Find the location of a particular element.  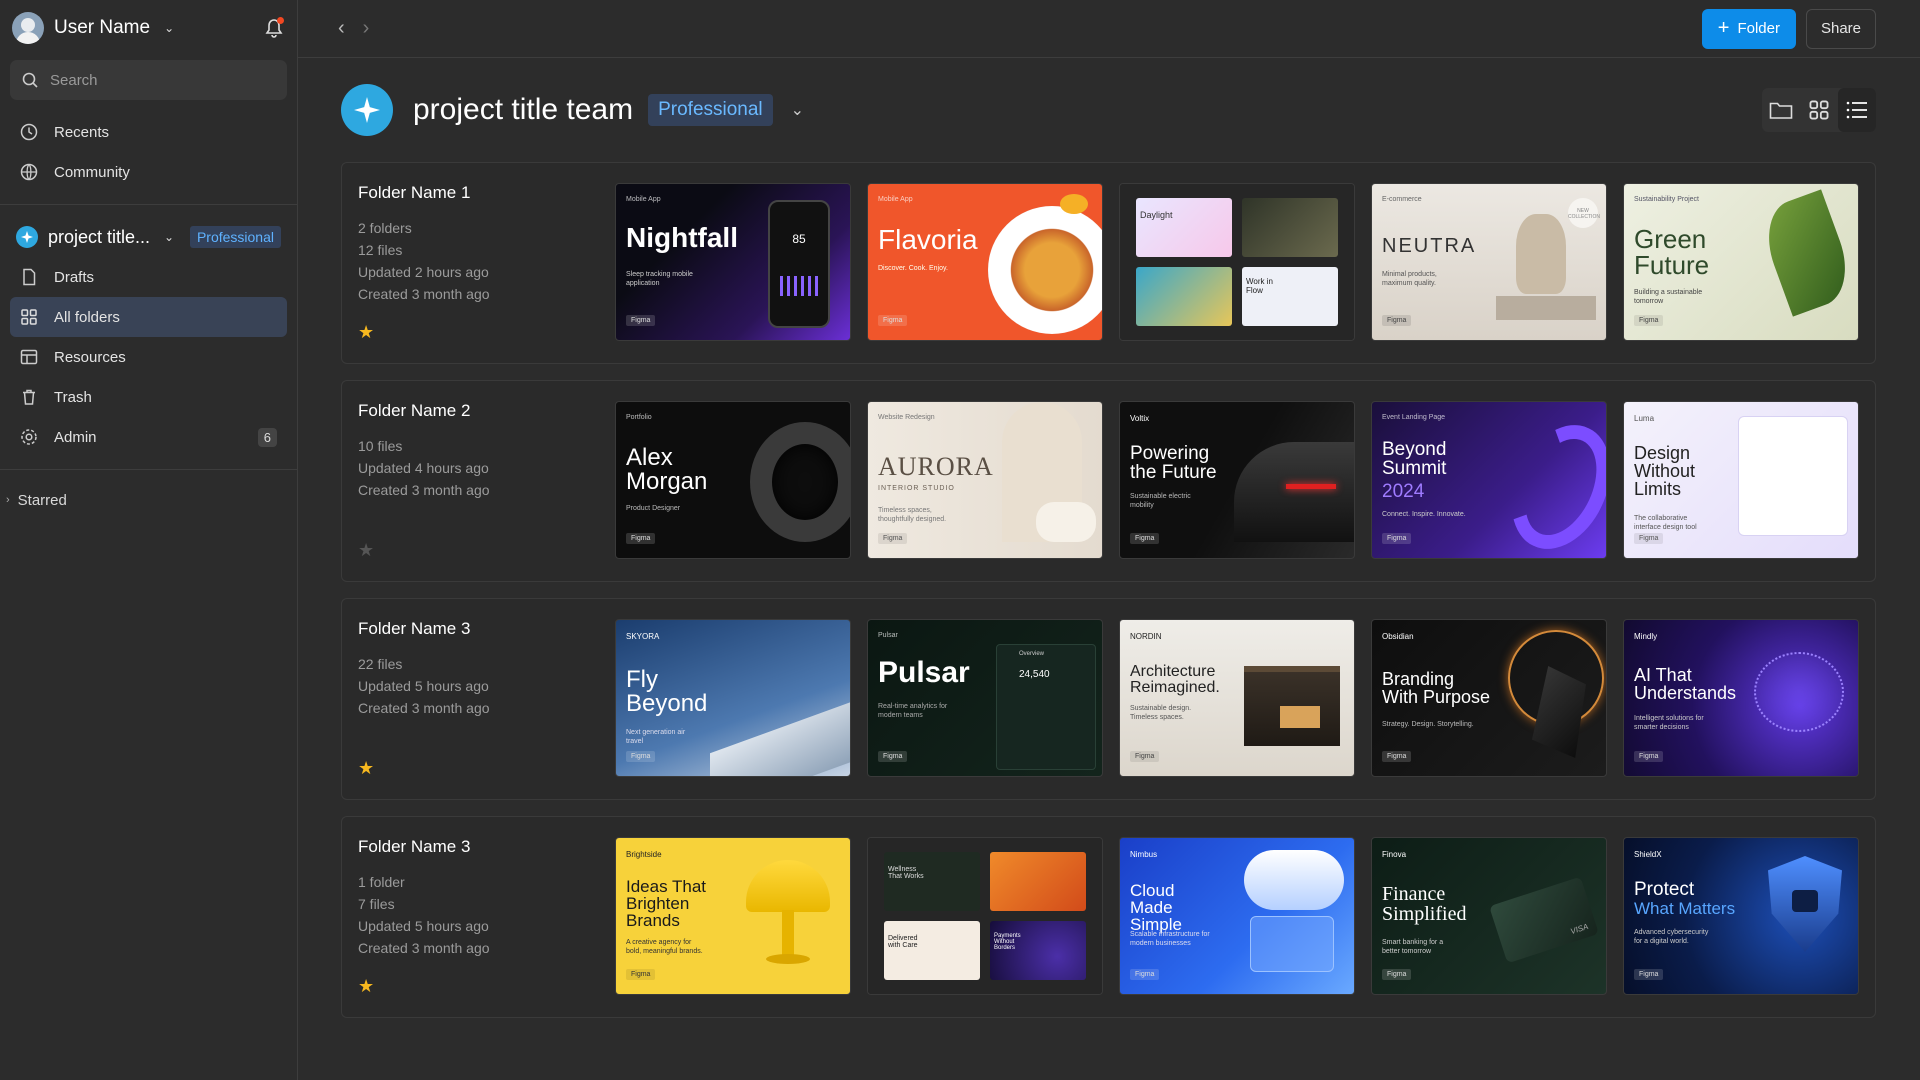

thumb-label: SKYORA is located at coordinates (643, 636).